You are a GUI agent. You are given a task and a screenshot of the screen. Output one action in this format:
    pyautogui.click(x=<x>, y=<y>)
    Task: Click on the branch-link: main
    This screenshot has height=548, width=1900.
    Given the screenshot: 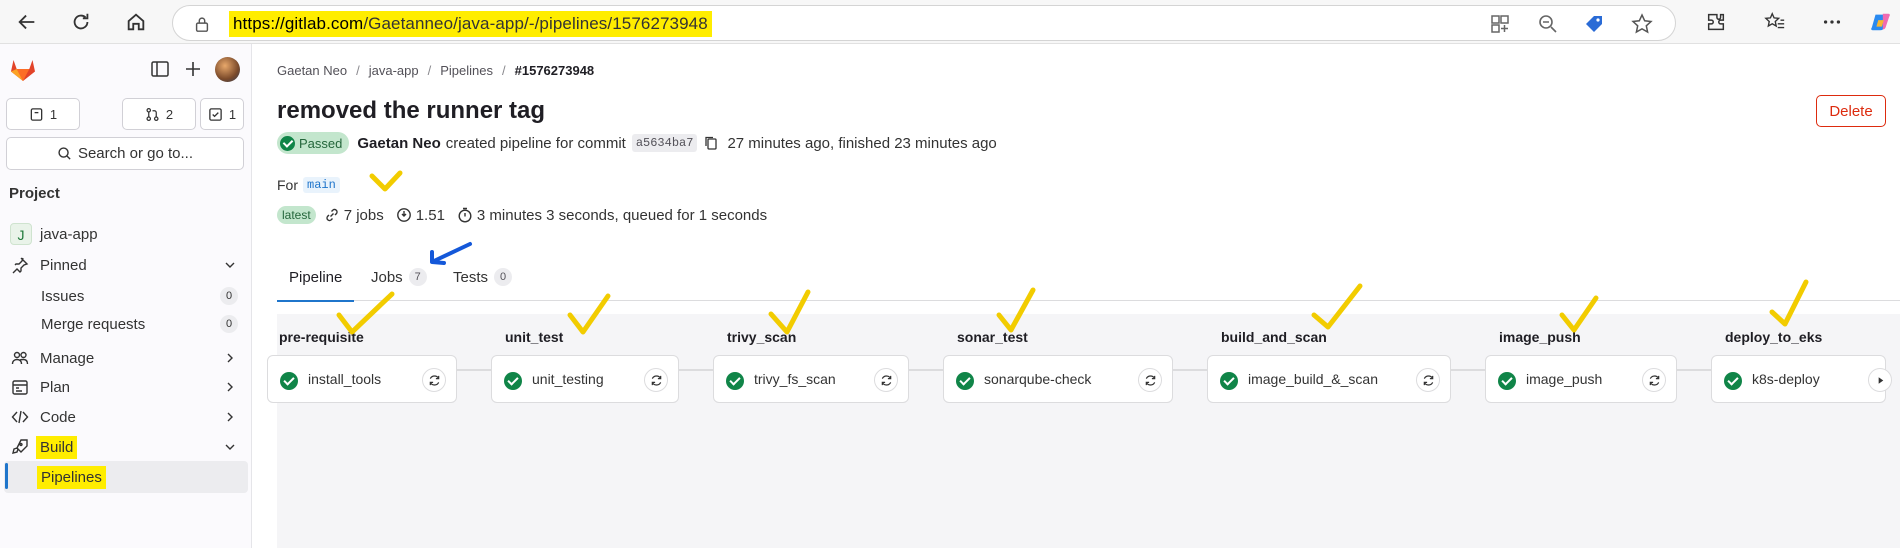 What is the action you would take?
    pyautogui.click(x=321, y=185)
    